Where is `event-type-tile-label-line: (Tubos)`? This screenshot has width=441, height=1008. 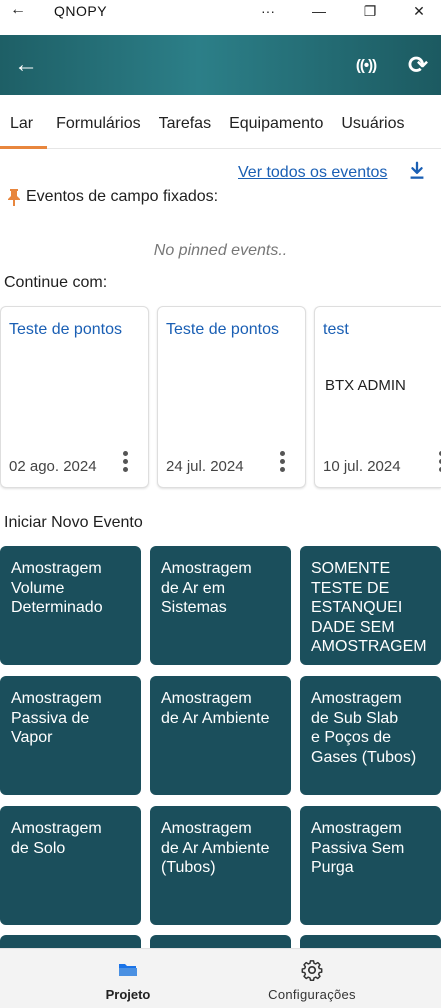
event-type-tile-label-line: (Tubos) is located at coordinates (188, 867).